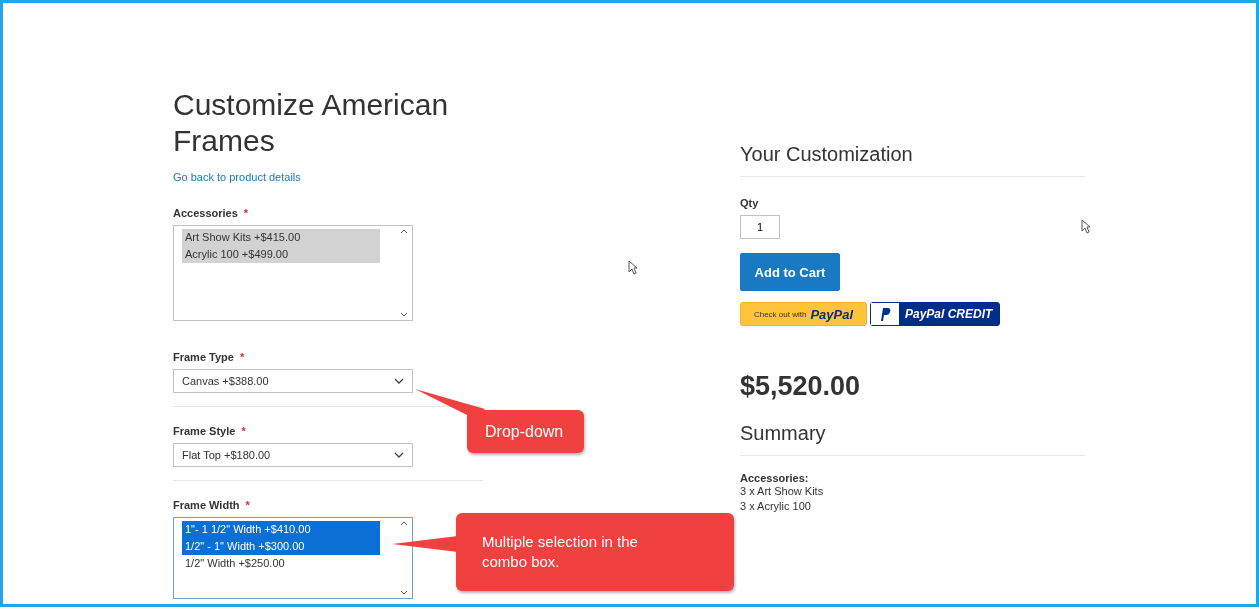  Describe the element at coordinates (281, 563) in the screenshot. I see `list-option: 1/2" Width +$250.00` at that location.